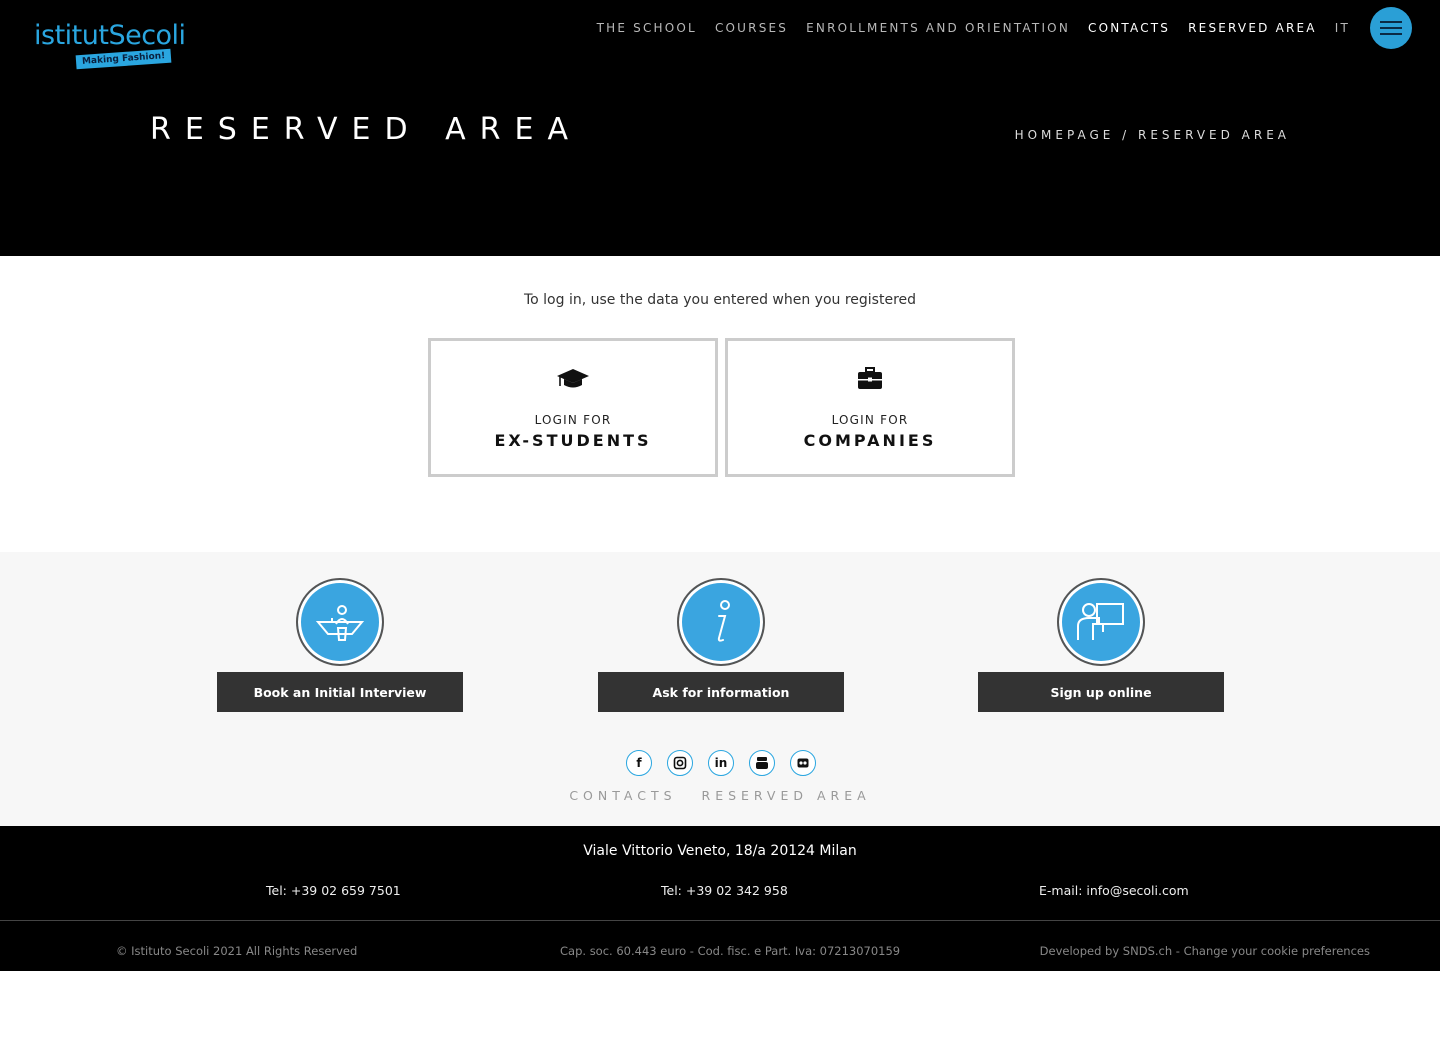 The height and width of the screenshot is (1038, 1440). I want to click on social-links: f in, so click(721, 763).